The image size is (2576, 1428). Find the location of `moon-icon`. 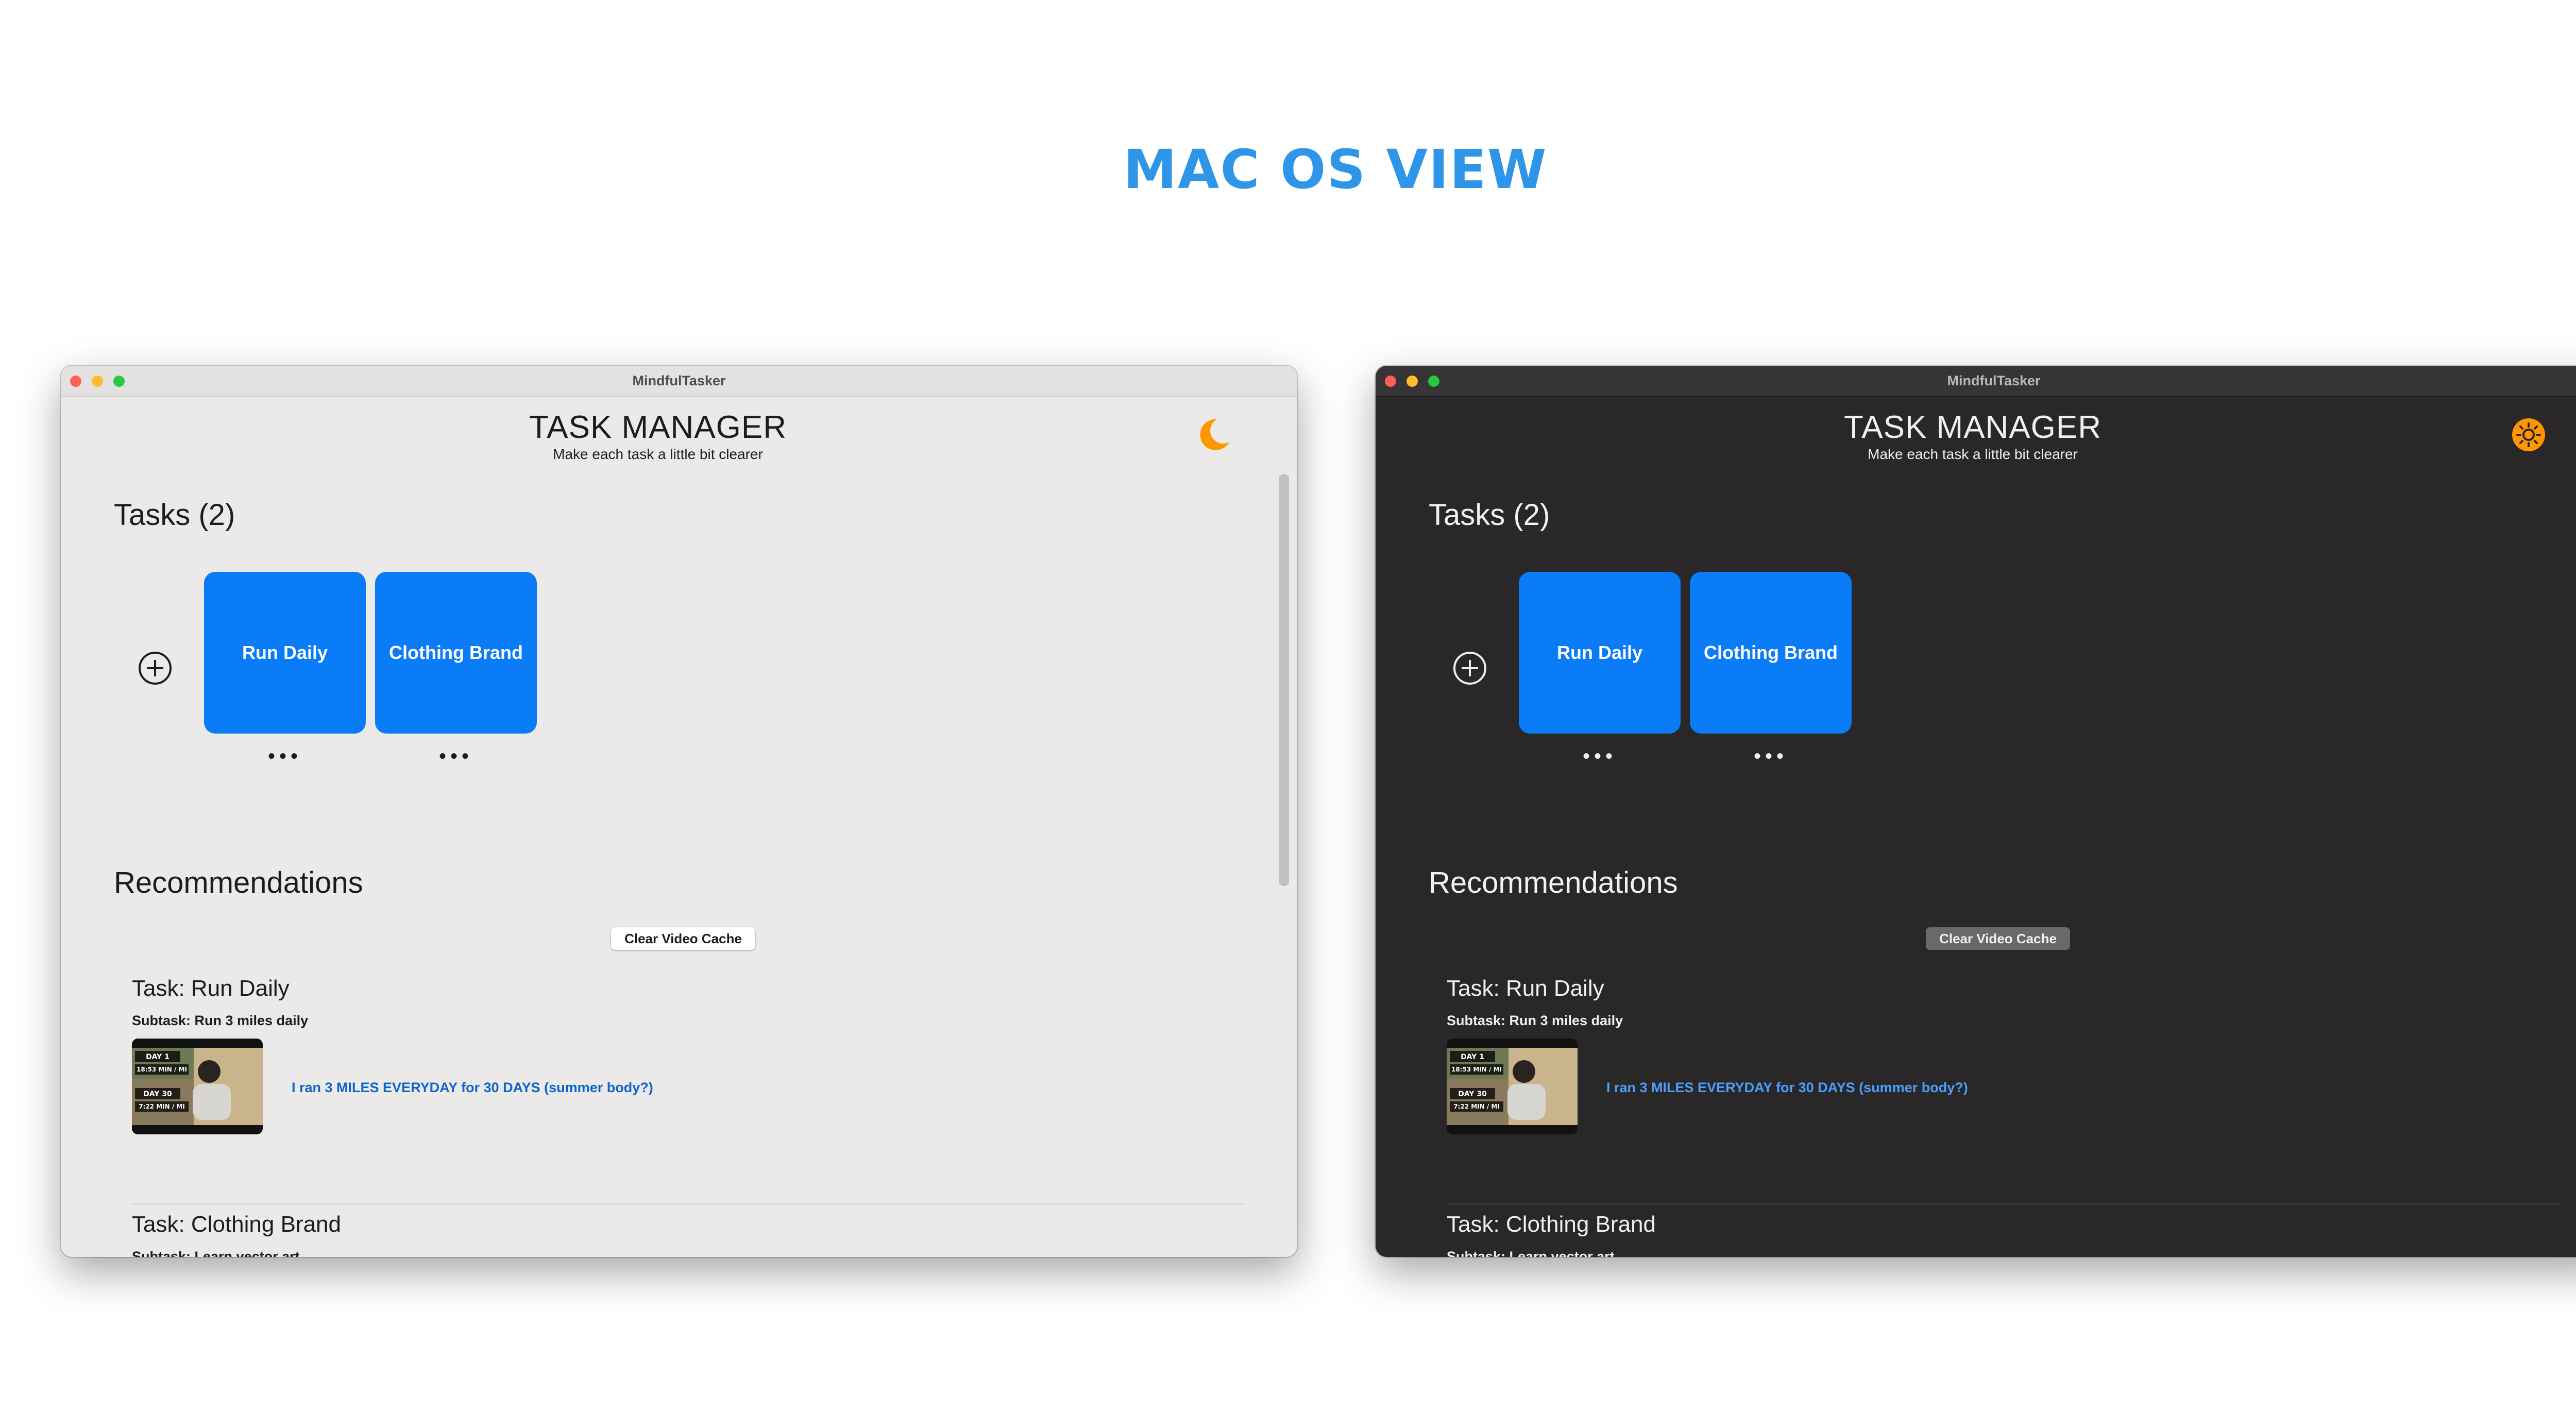

moon-icon is located at coordinates (1214, 434).